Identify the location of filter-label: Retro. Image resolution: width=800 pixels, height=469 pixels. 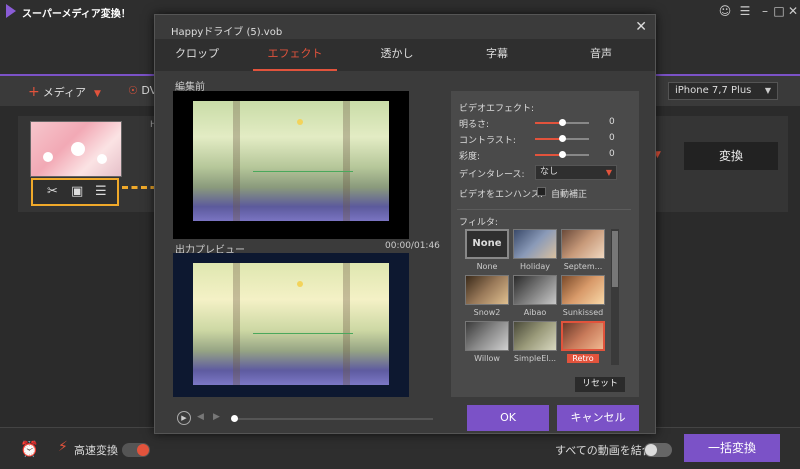
(583, 358).